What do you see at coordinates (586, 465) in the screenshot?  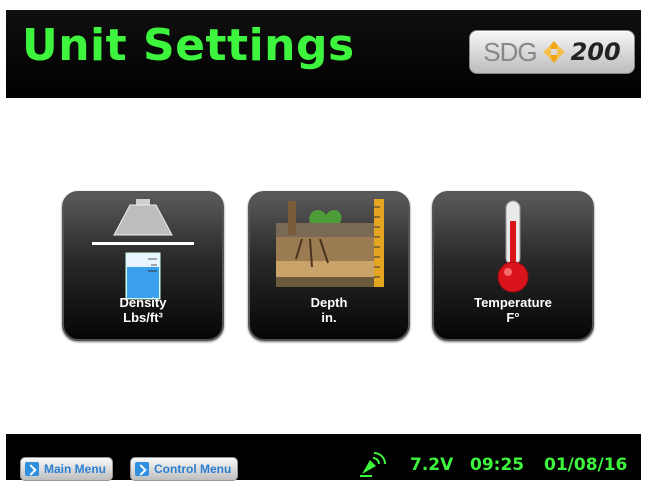 I see `current-date: 01/08/16` at bounding box center [586, 465].